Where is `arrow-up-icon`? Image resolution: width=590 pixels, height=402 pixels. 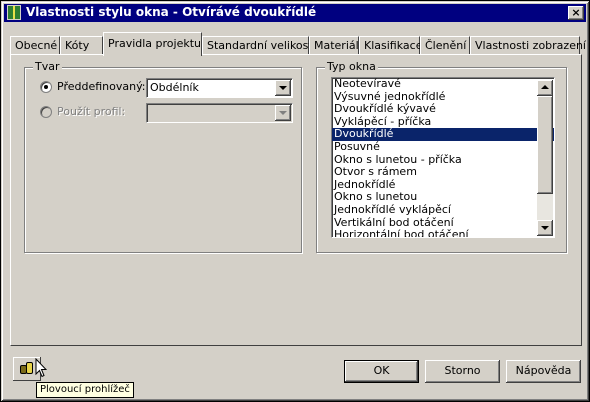
arrow-up-icon is located at coordinates (545, 87).